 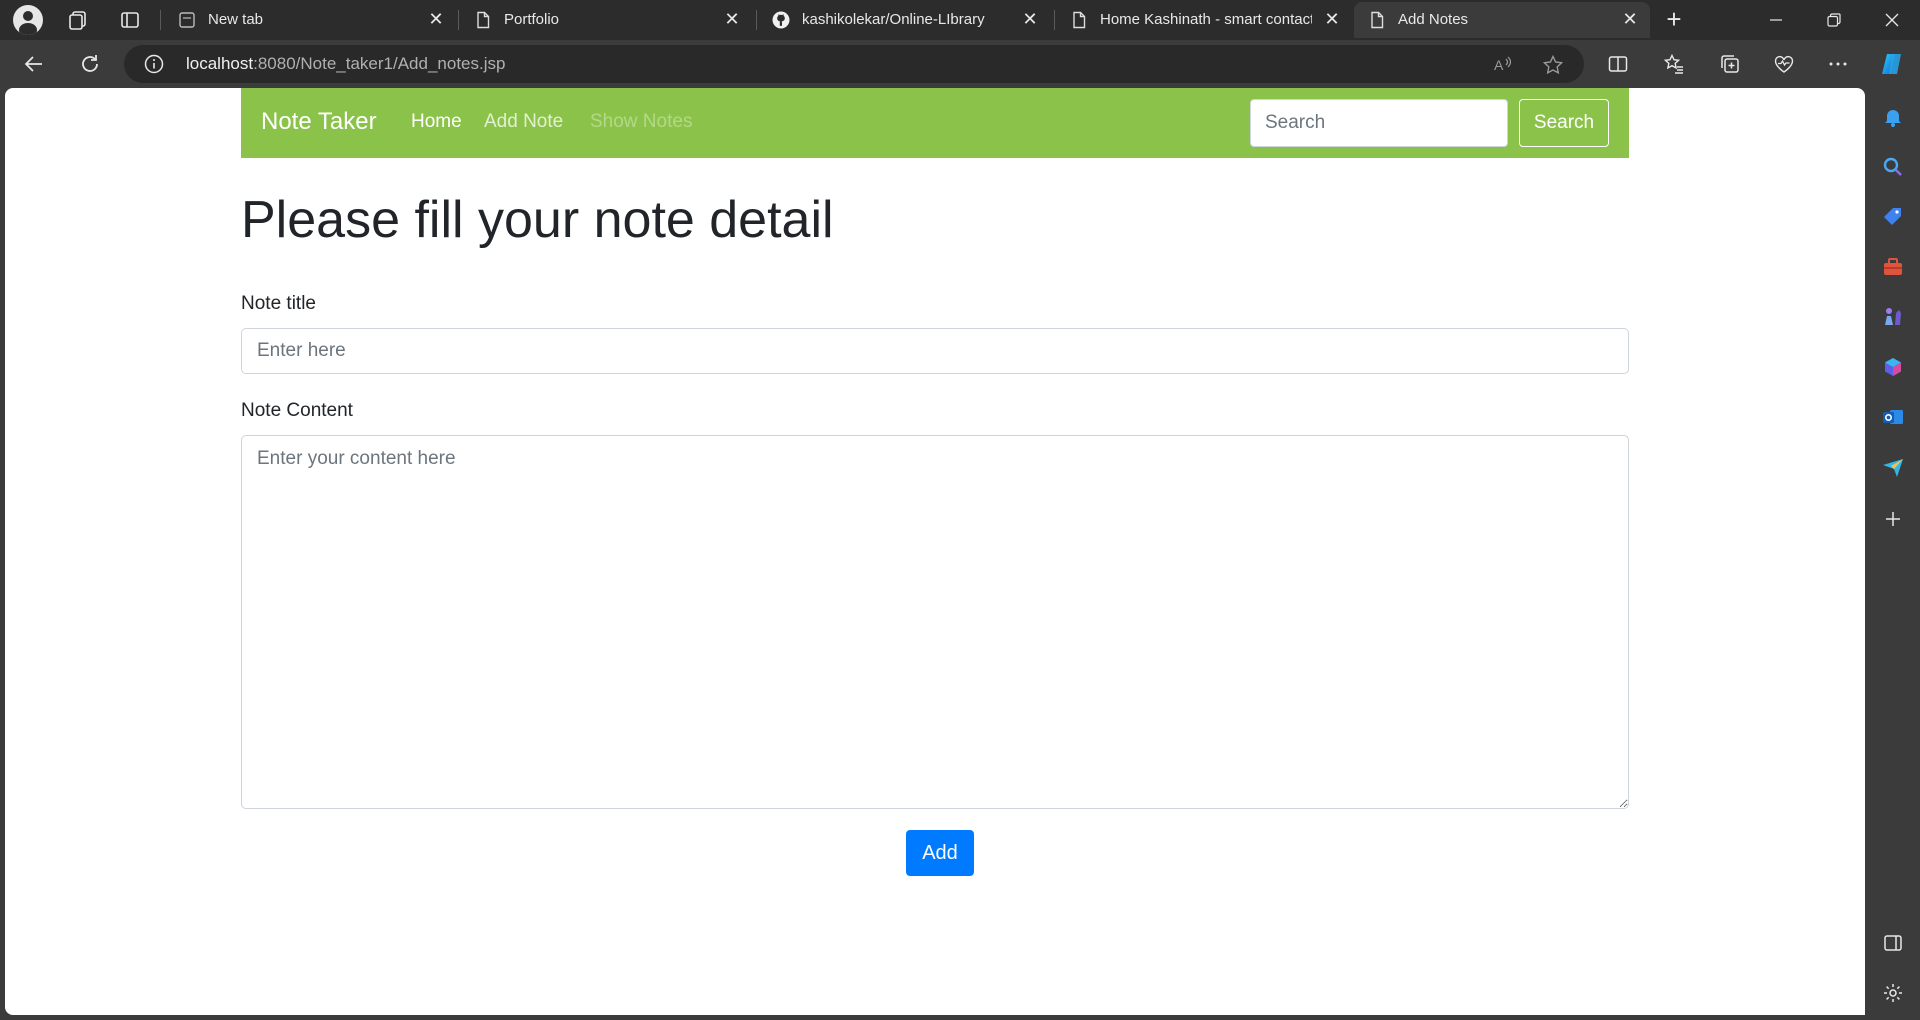 I want to click on sidebar-search-button, so click(x=1893, y=167).